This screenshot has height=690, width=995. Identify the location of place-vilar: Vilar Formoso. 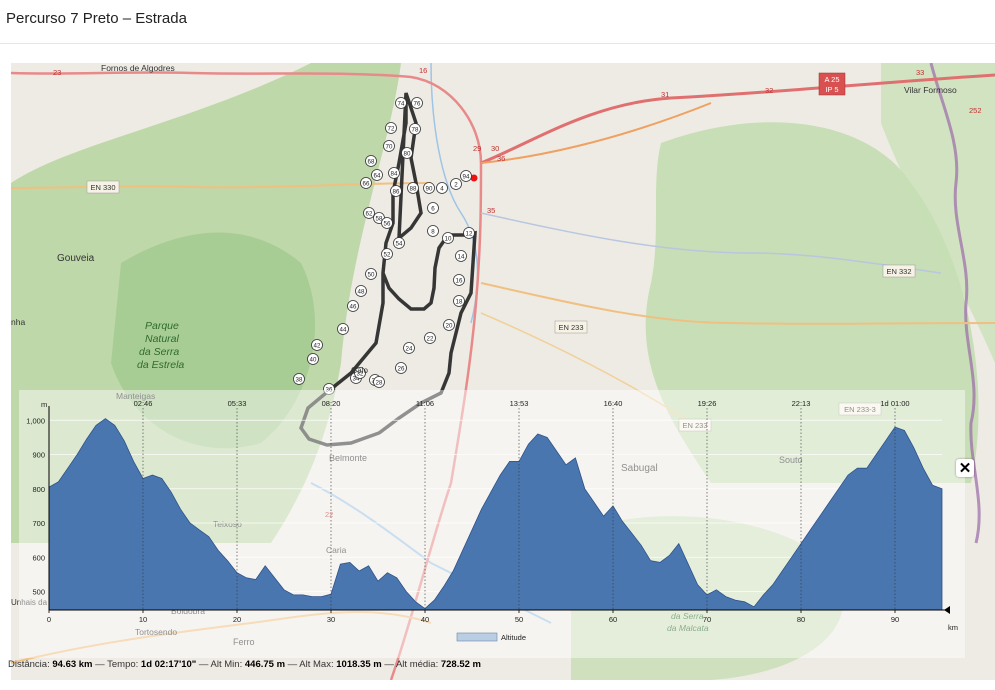
(930, 90).